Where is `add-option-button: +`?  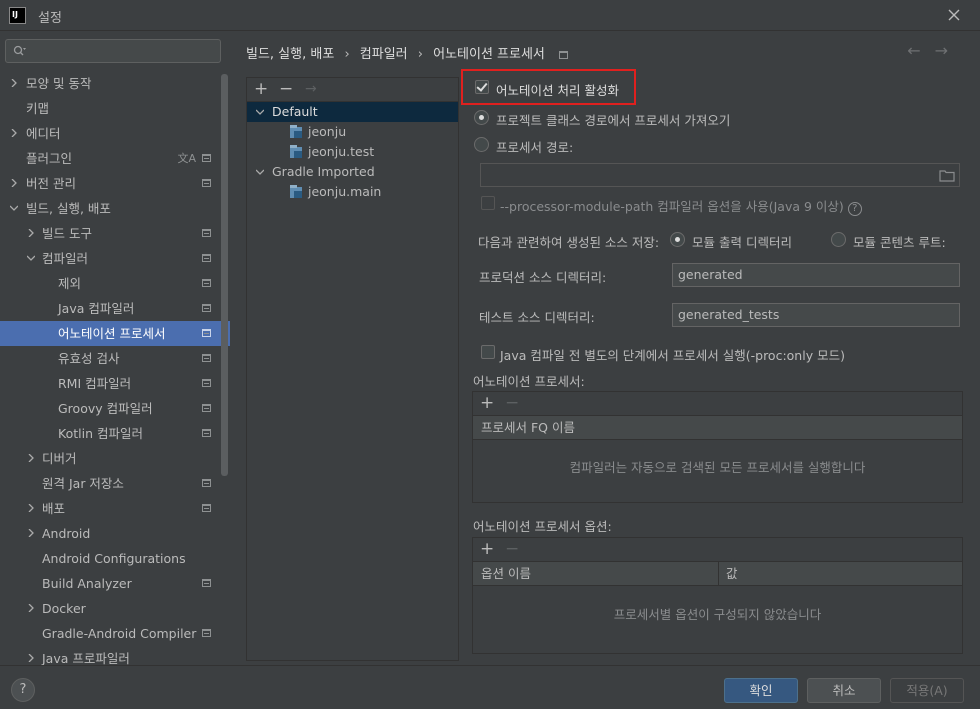 add-option-button: + is located at coordinates (487, 549).